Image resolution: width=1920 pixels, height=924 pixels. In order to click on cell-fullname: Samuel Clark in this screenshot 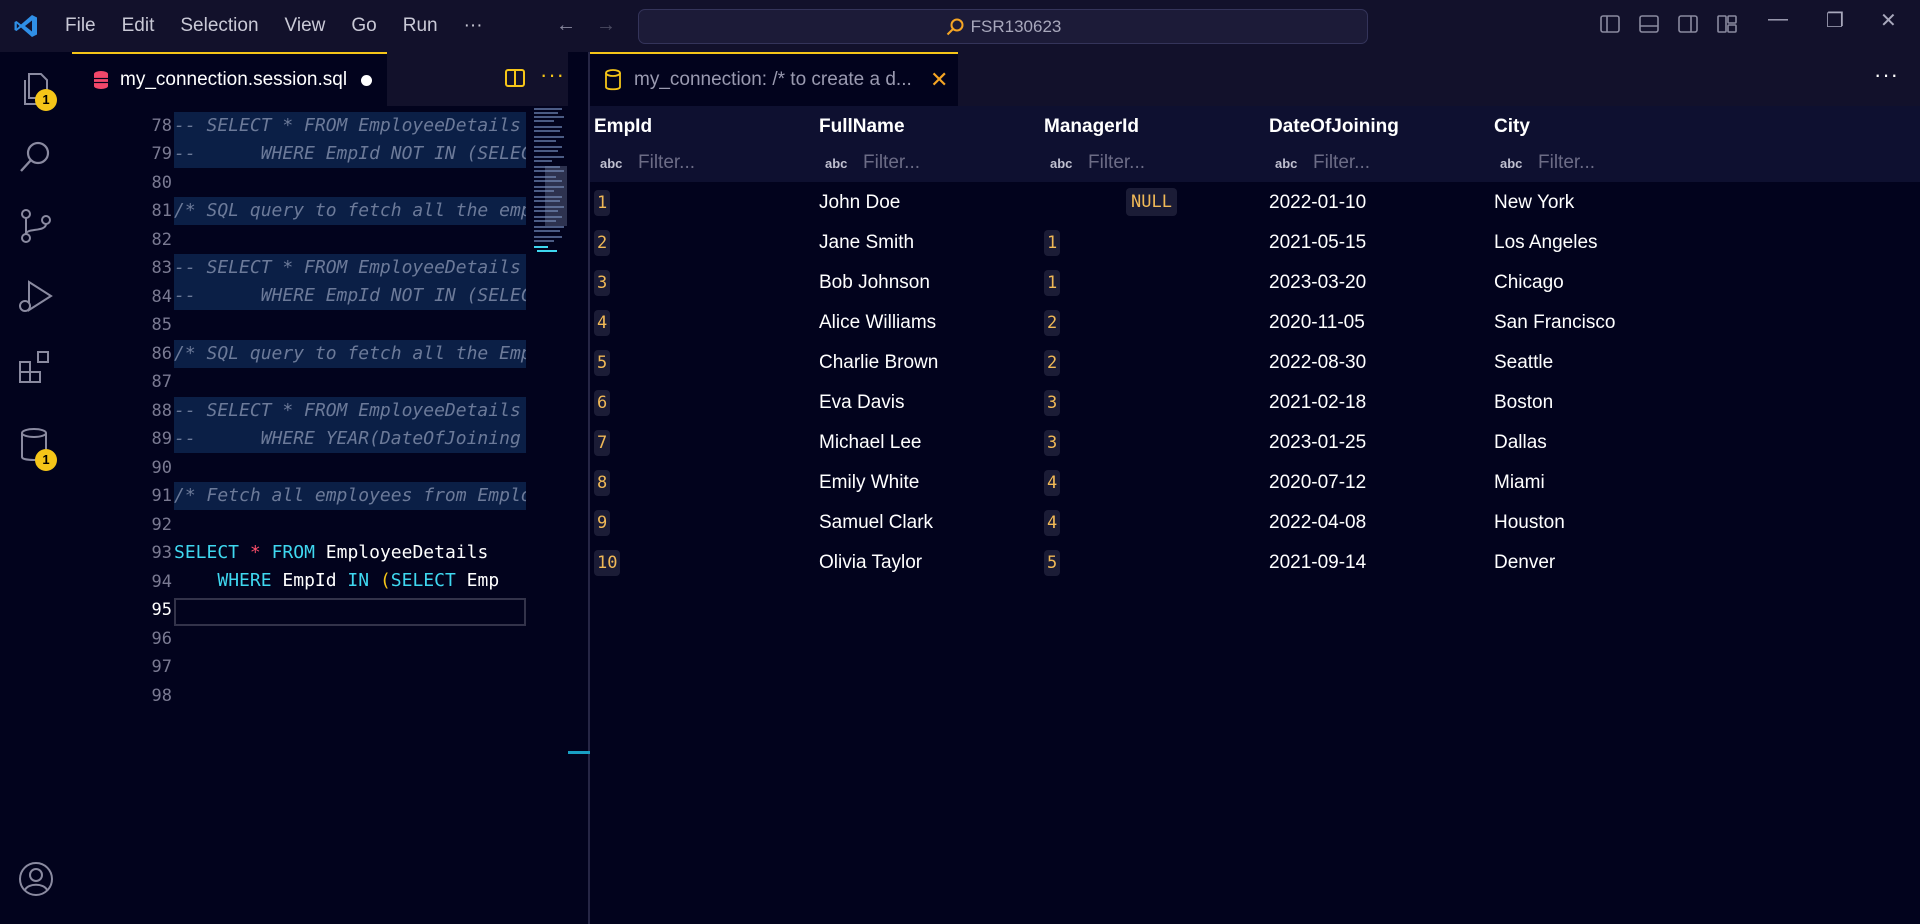, I will do `click(876, 523)`.